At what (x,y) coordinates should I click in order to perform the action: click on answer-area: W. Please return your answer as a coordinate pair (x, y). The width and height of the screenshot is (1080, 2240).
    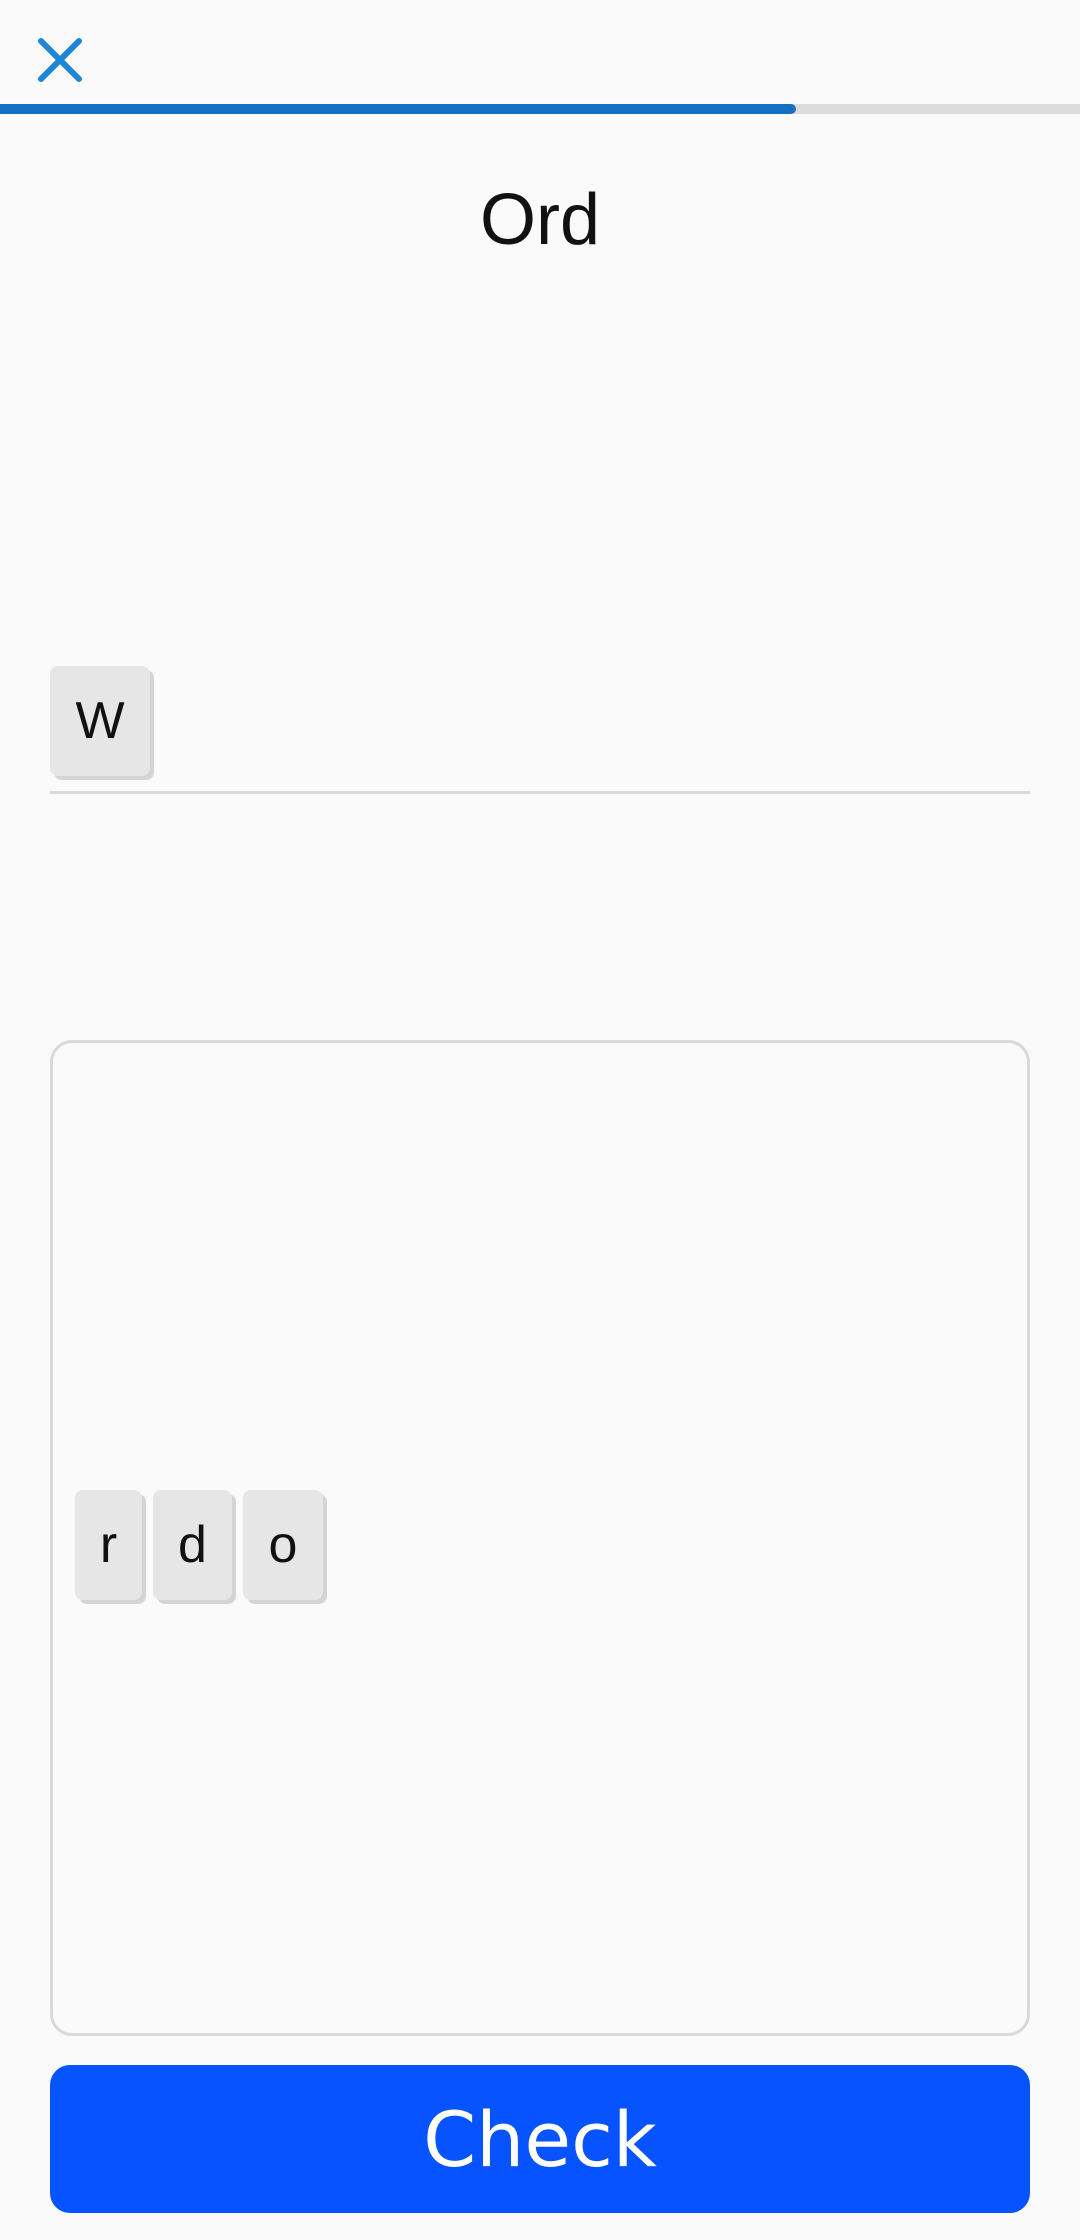
    Looking at the image, I should click on (540, 729).